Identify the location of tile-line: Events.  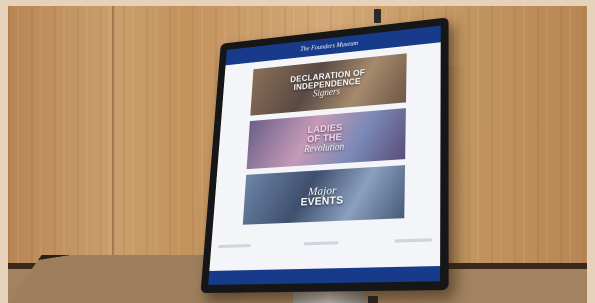
(322, 201).